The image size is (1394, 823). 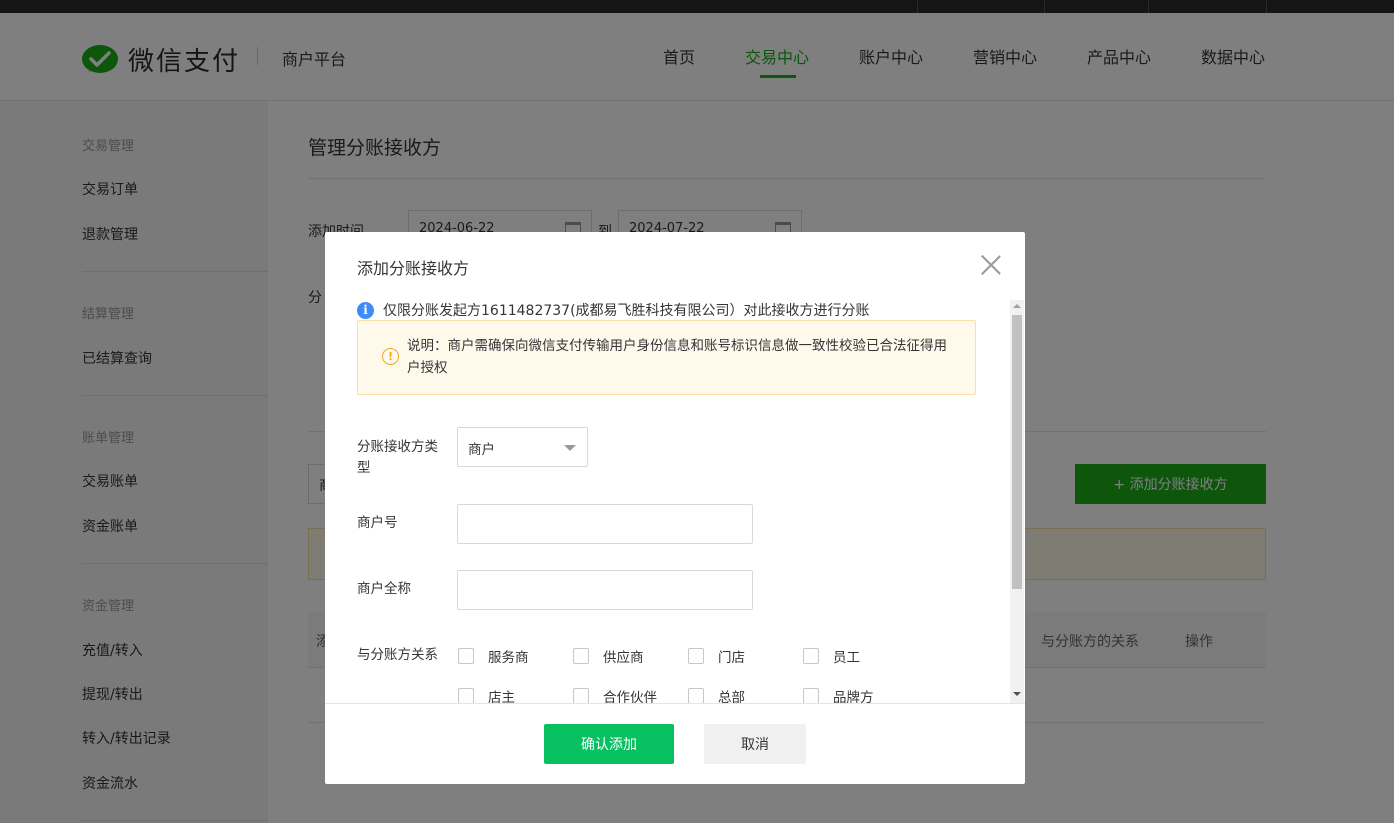 I want to click on close-icon, so click(x=991, y=265).